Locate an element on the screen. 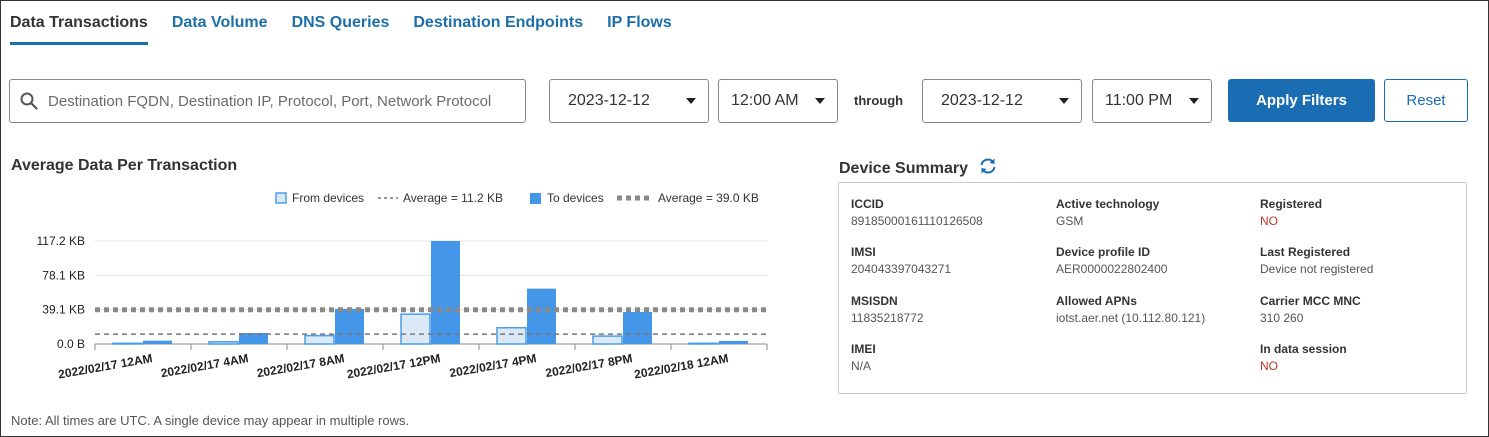  device-profile-id-field: Device profile ID AER0000022802400 is located at coordinates (1111, 261).